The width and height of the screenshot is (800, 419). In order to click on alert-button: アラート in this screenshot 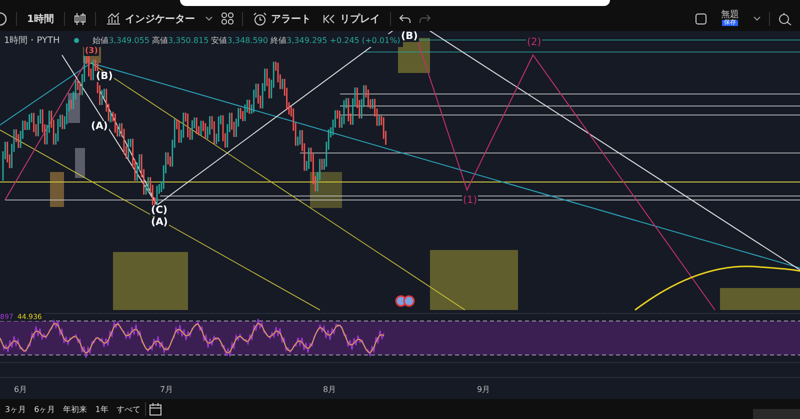, I will do `click(281, 19)`.